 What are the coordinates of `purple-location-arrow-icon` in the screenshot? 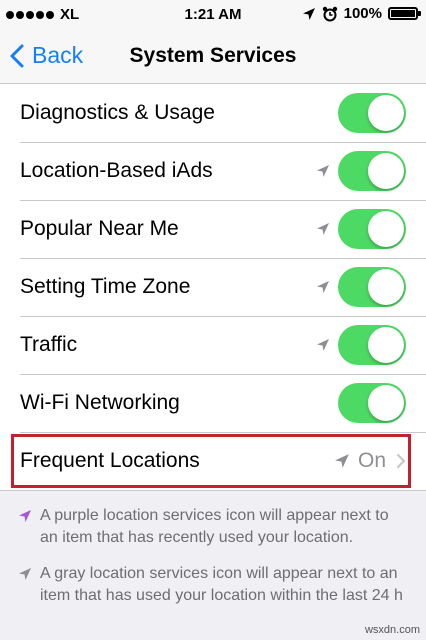 It's located at (29, 527).